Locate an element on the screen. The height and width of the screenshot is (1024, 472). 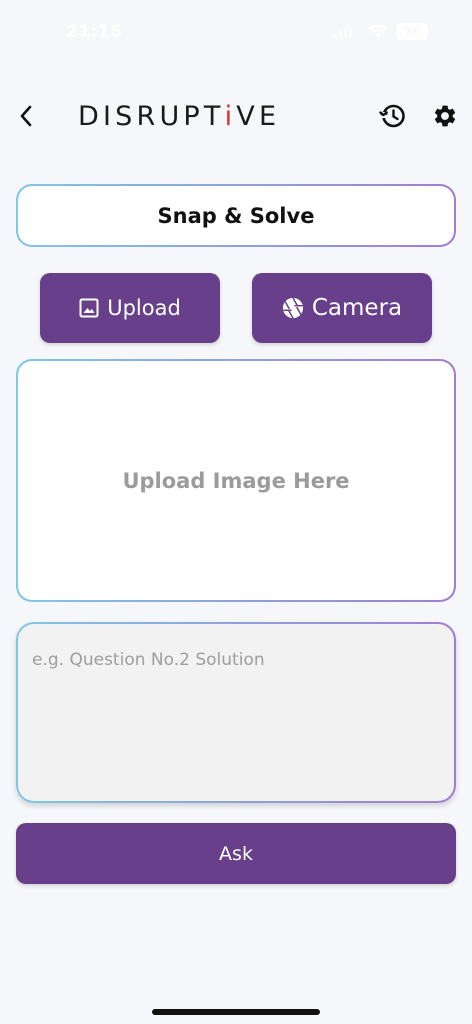
upload-area-label: Upload Image Here is located at coordinates (236, 480).